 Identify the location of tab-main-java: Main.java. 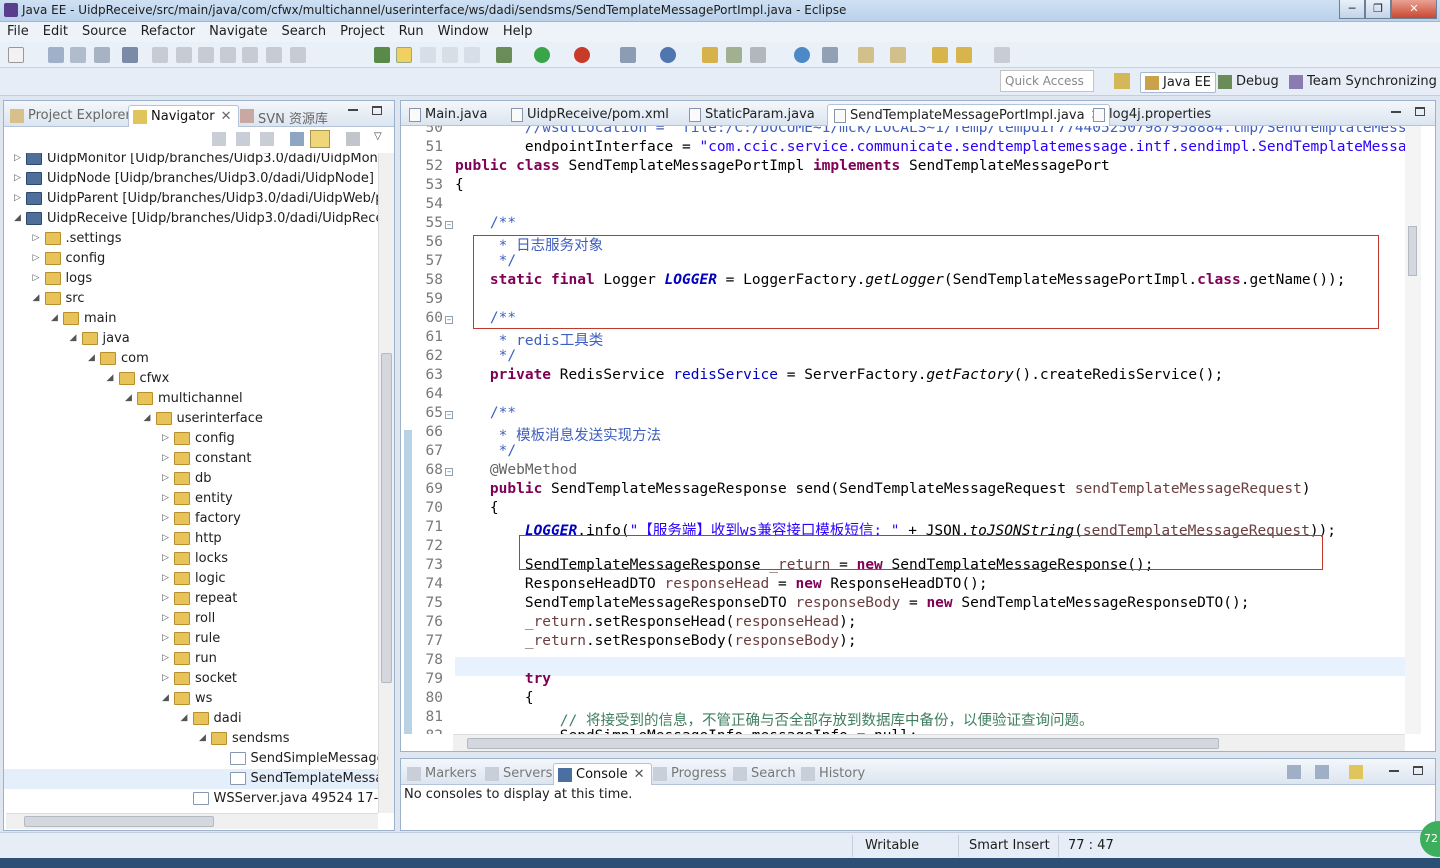
(449, 115).